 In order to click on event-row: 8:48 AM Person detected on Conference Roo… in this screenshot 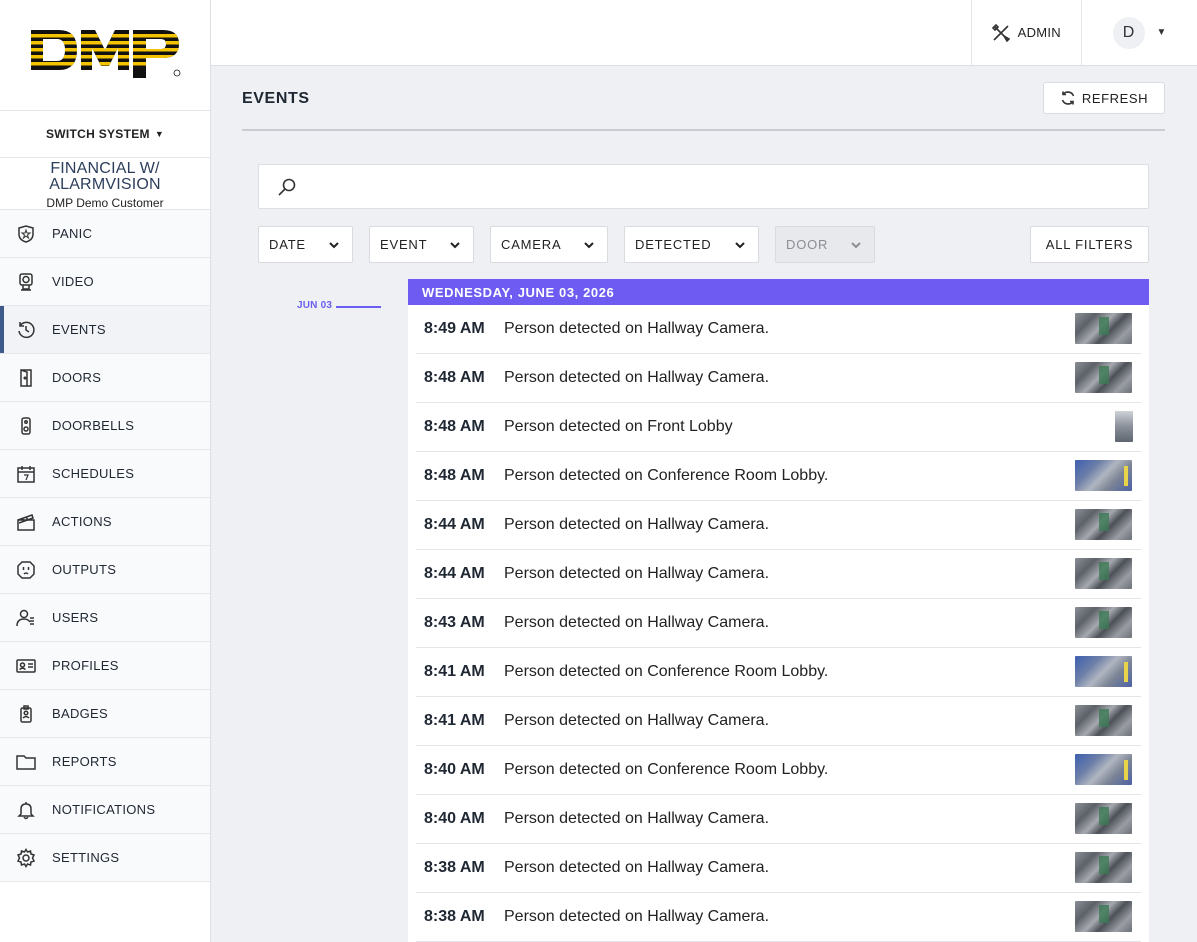, I will do `click(778, 476)`.